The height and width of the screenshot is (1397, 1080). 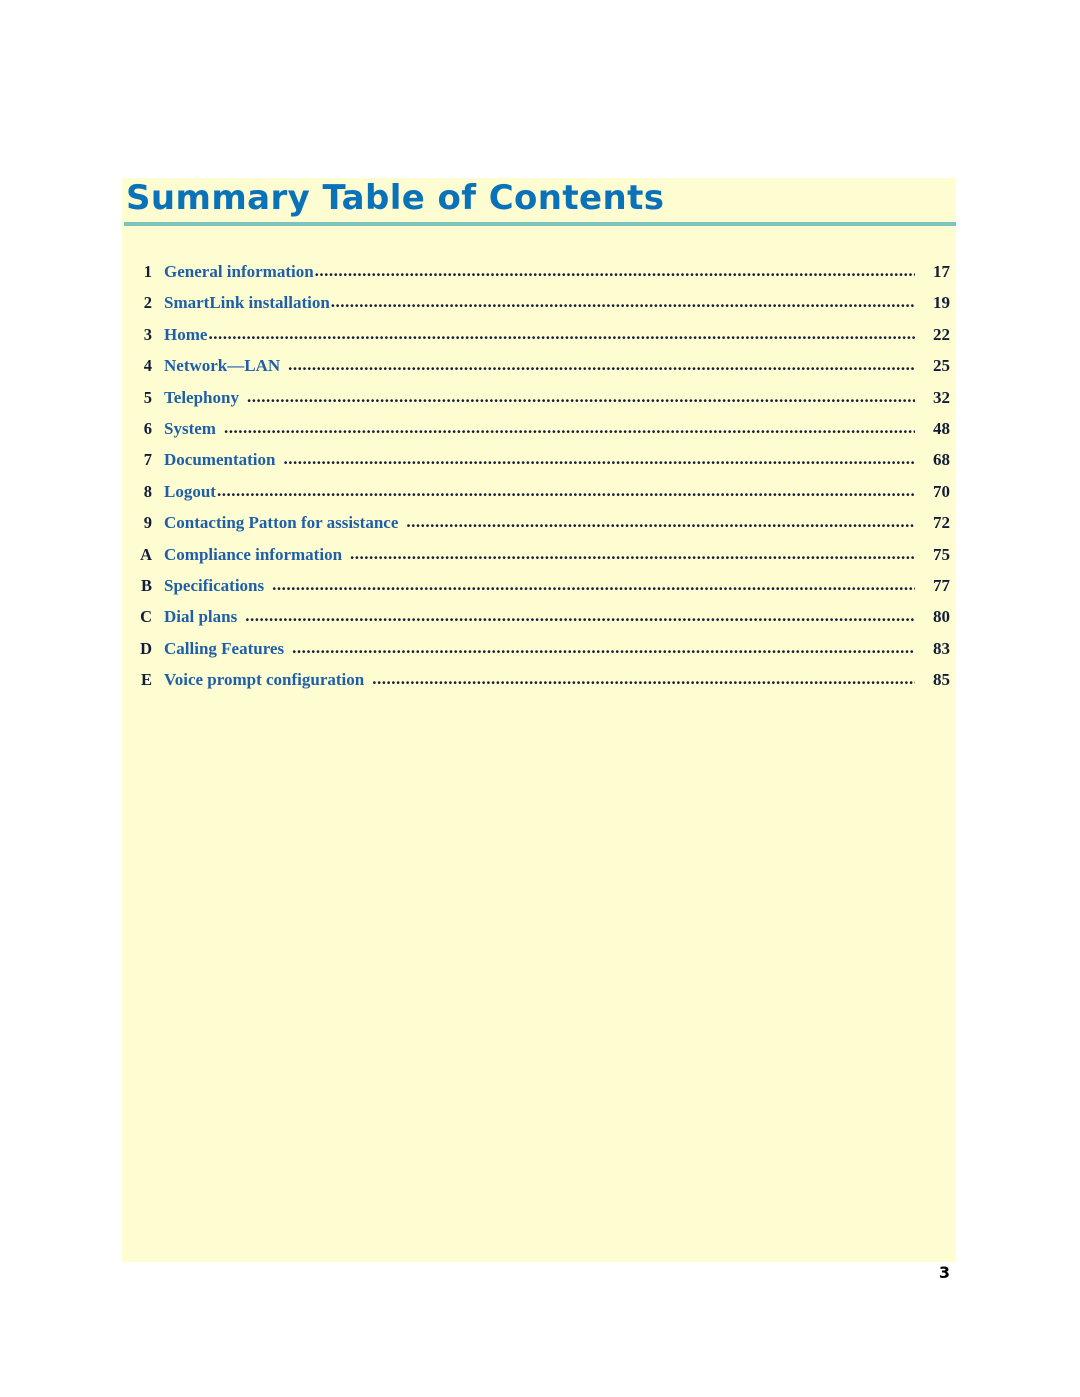 I want to click on toc-entry-number: B, so click(x=146, y=585).